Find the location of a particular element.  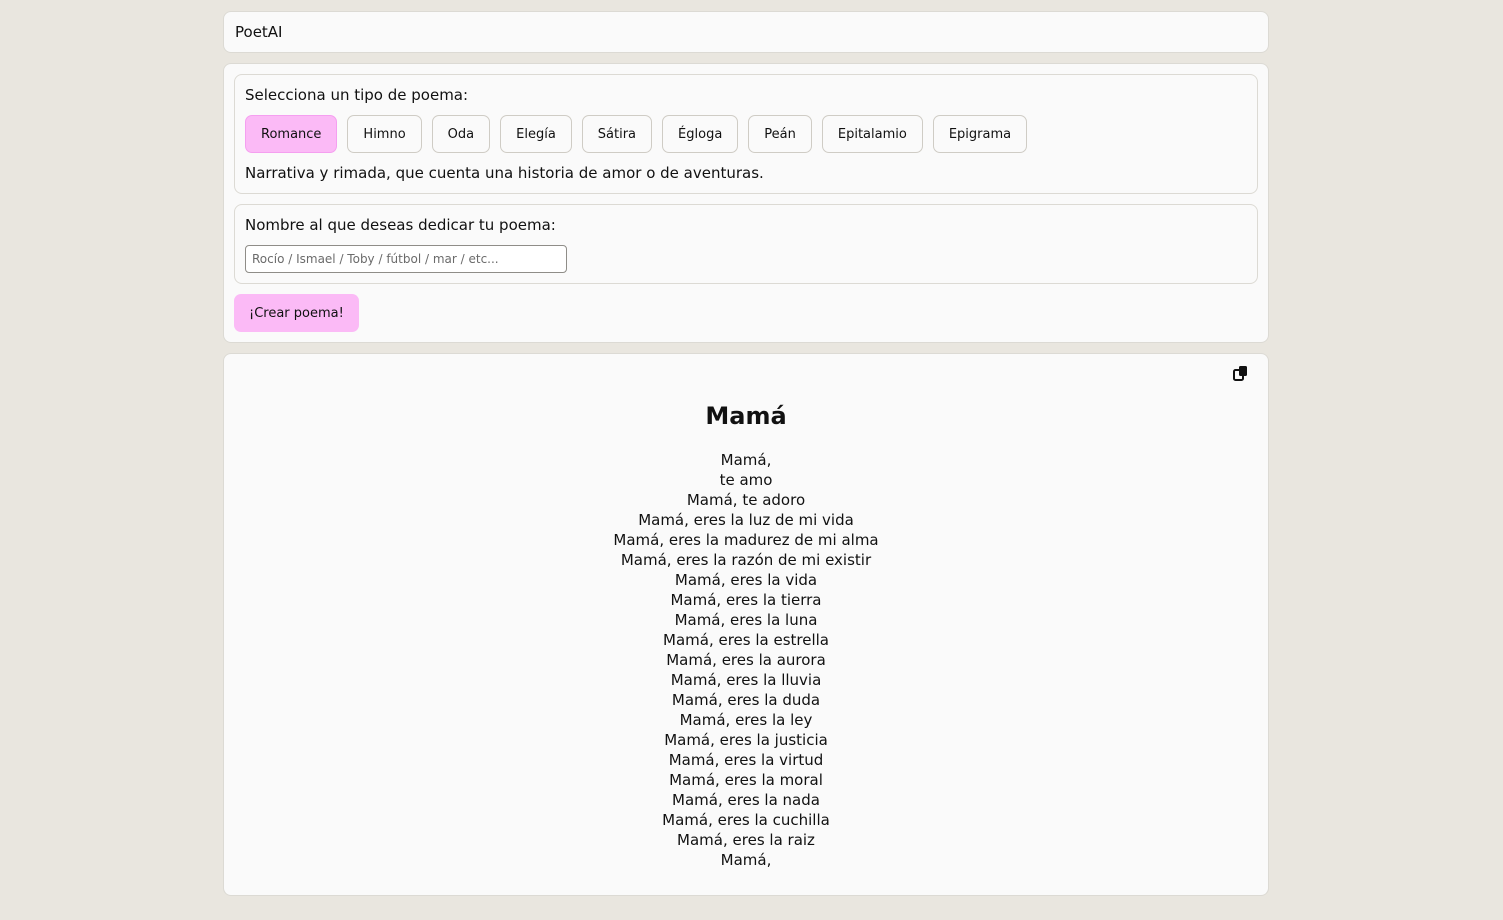

poem-line: Mamá, eres la vida is located at coordinates (746, 580).